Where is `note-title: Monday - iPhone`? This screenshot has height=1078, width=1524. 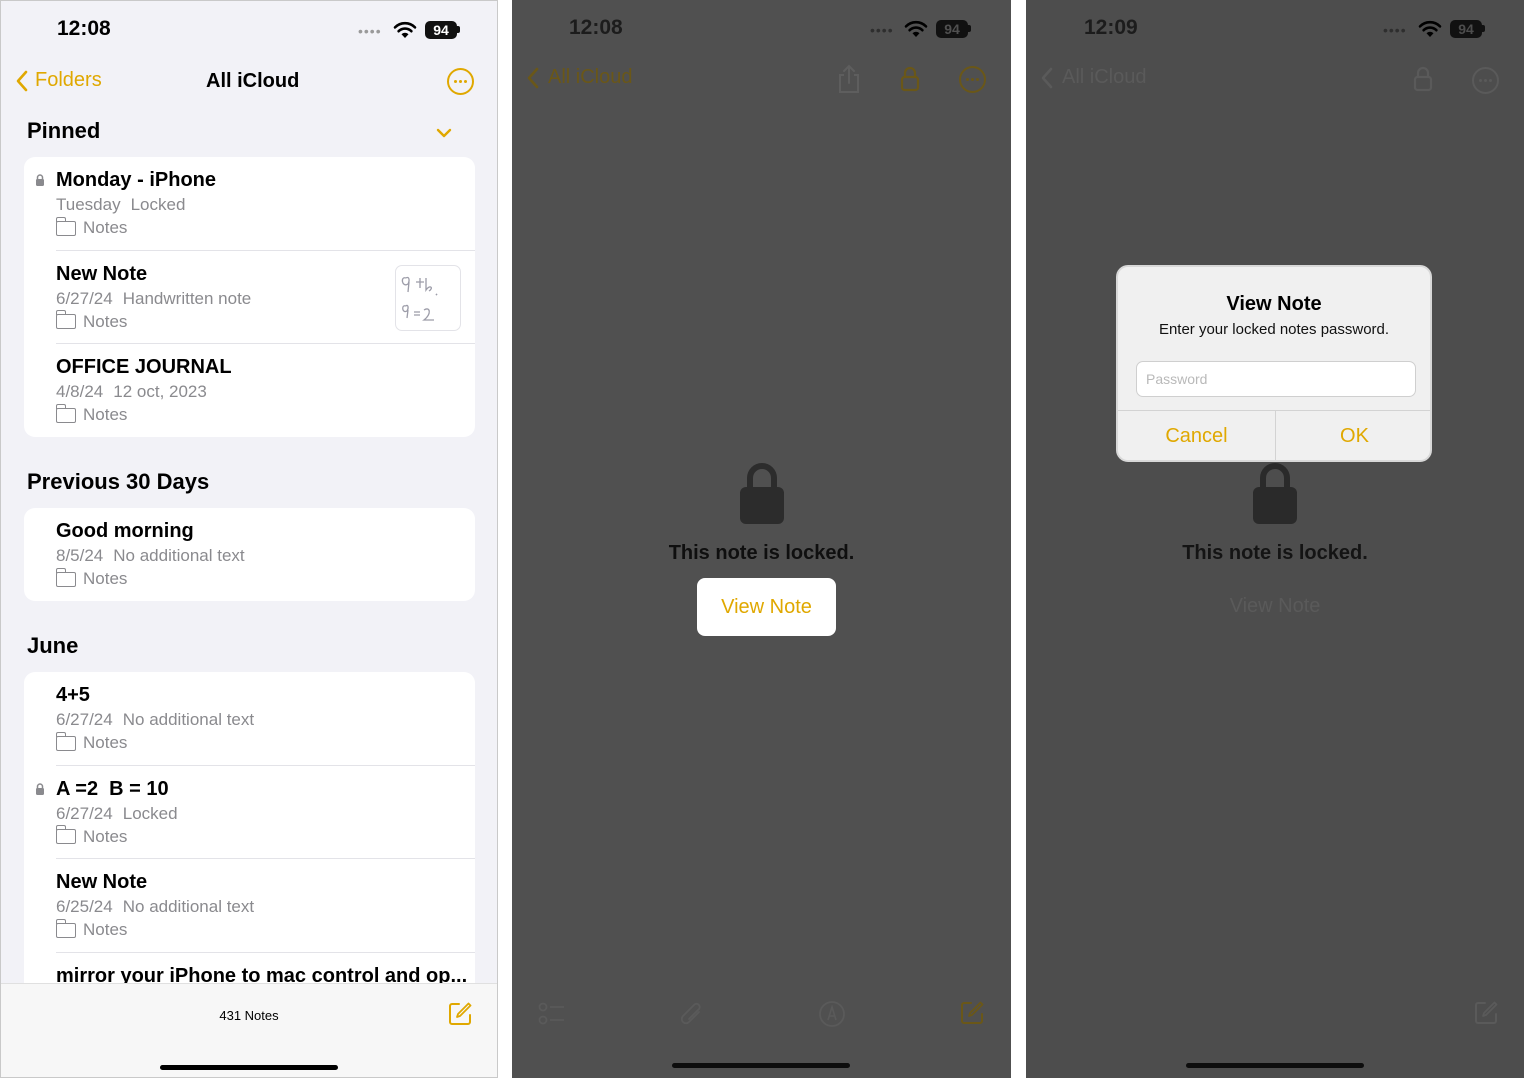
note-title: Monday - iPhone is located at coordinates (136, 180).